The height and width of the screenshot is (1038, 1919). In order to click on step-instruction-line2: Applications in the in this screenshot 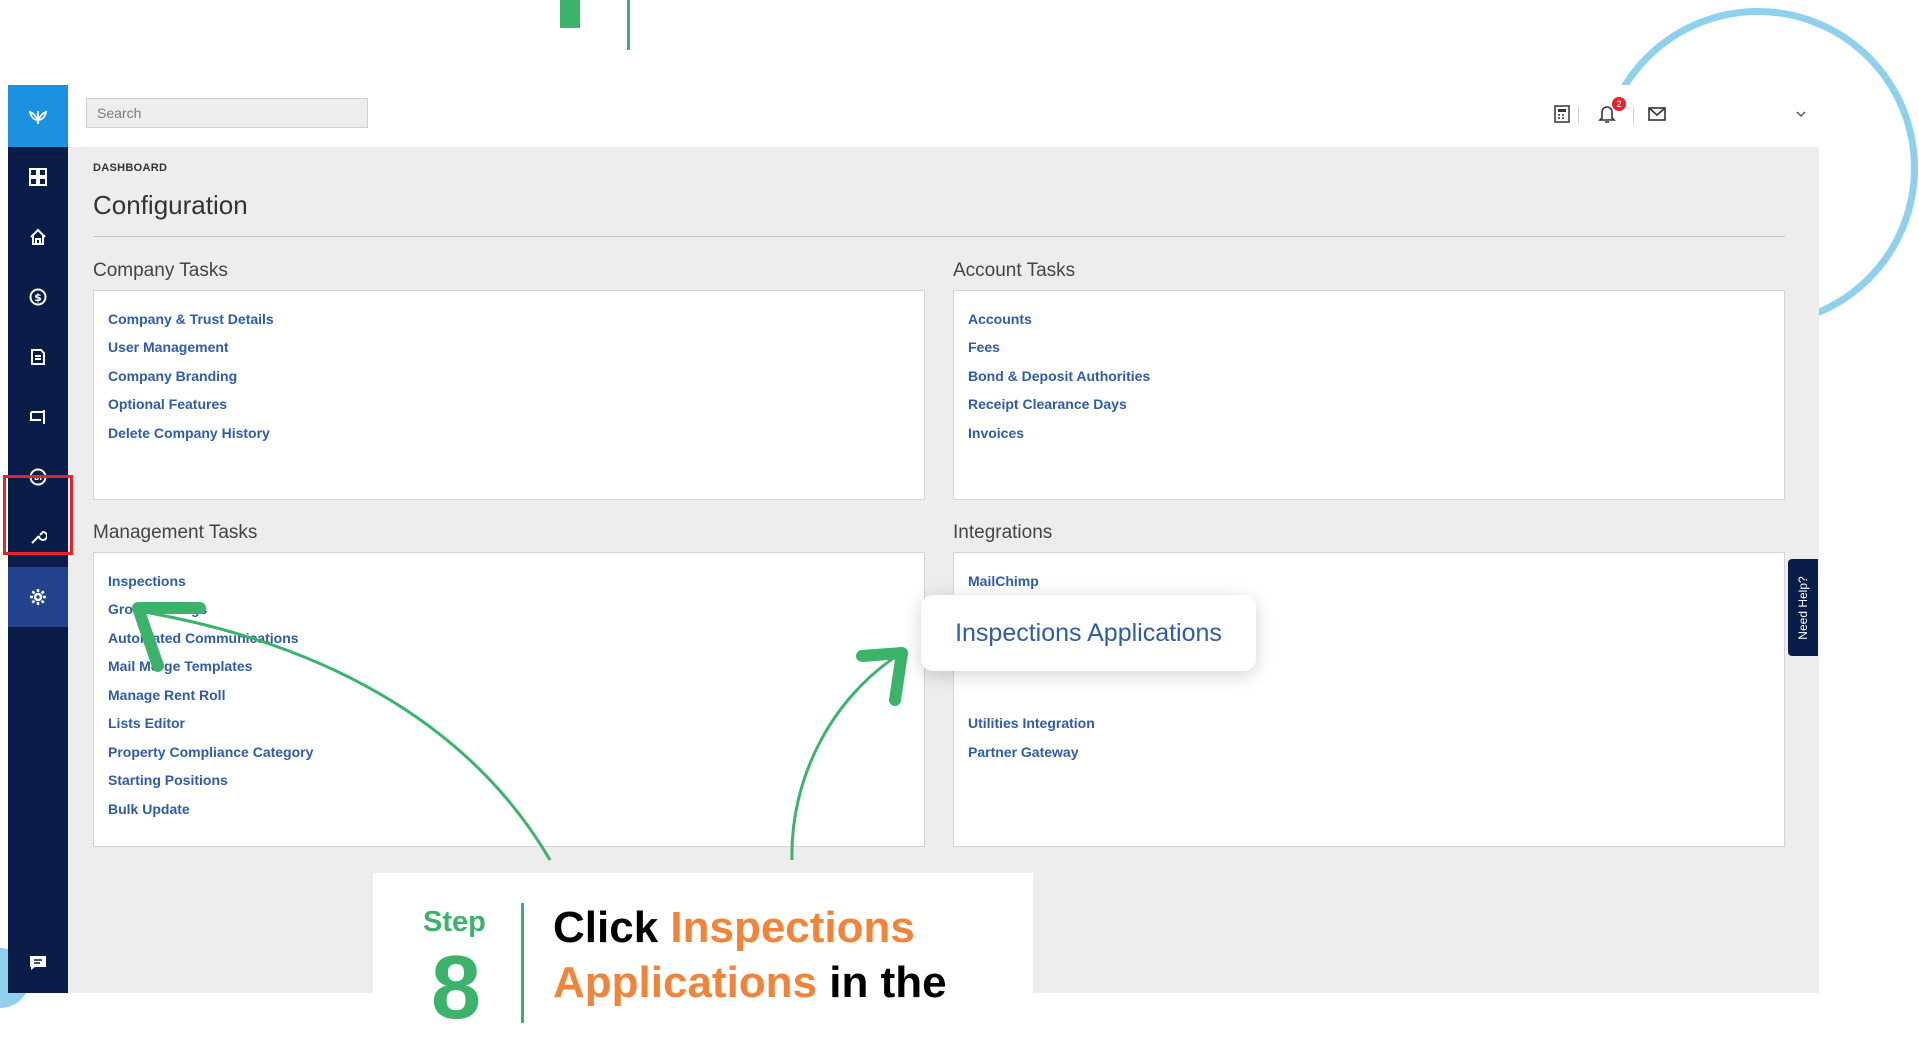, I will do `click(750, 983)`.